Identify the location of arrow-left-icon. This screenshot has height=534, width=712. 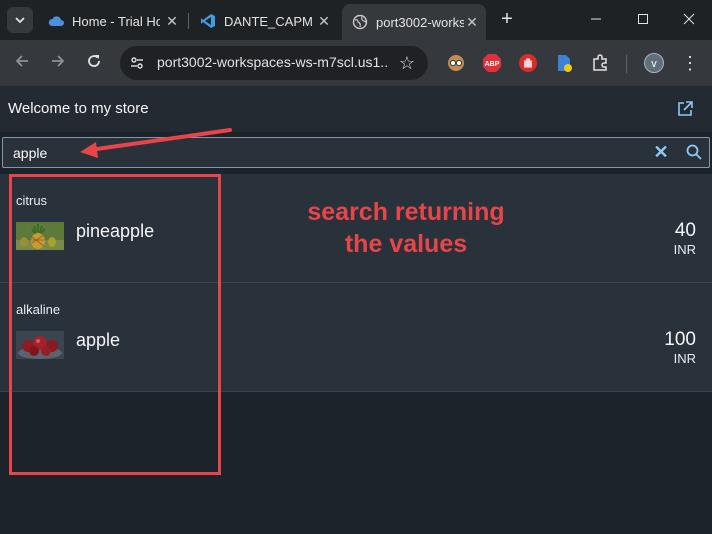
(21, 61).